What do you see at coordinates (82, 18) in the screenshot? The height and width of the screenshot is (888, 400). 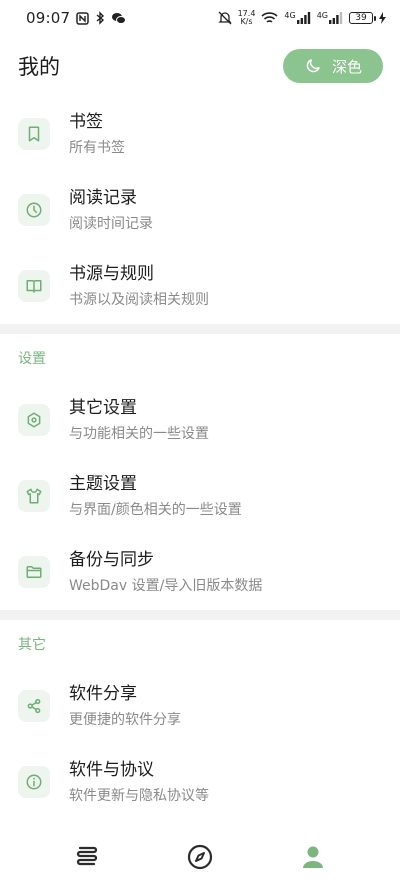 I see `nfc-icon` at bounding box center [82, 18].